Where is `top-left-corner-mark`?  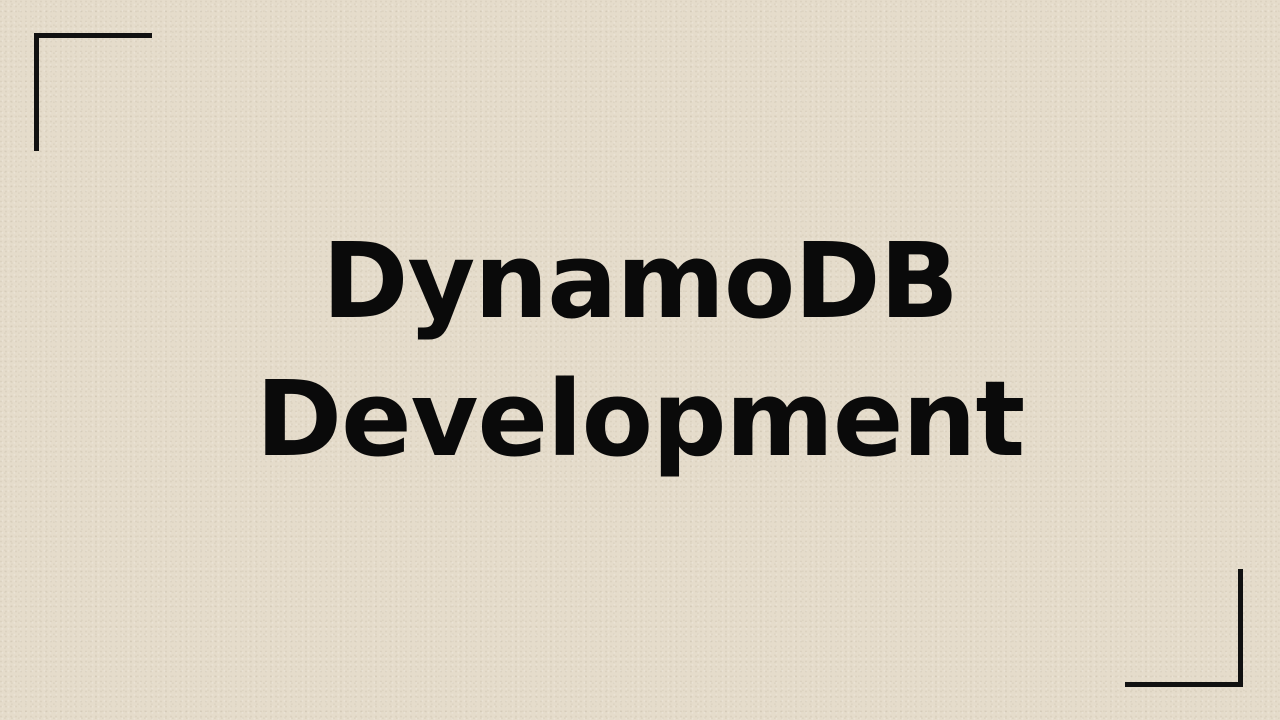
top-left-corner-mark is located at coordinates (93, 92).